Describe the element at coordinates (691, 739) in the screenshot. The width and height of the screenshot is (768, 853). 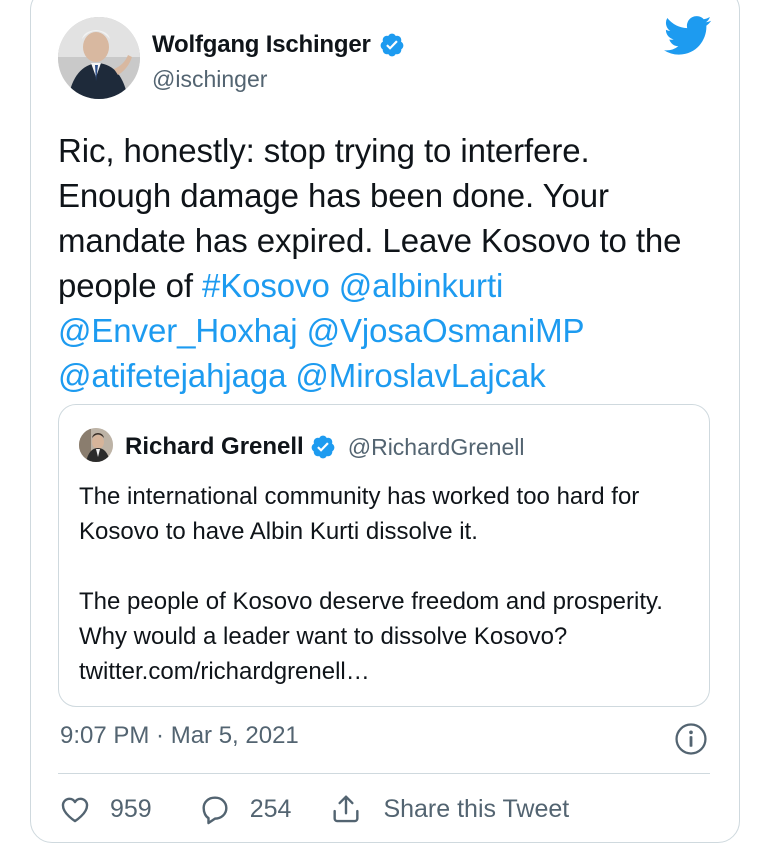
I see `info-icon` at that location.